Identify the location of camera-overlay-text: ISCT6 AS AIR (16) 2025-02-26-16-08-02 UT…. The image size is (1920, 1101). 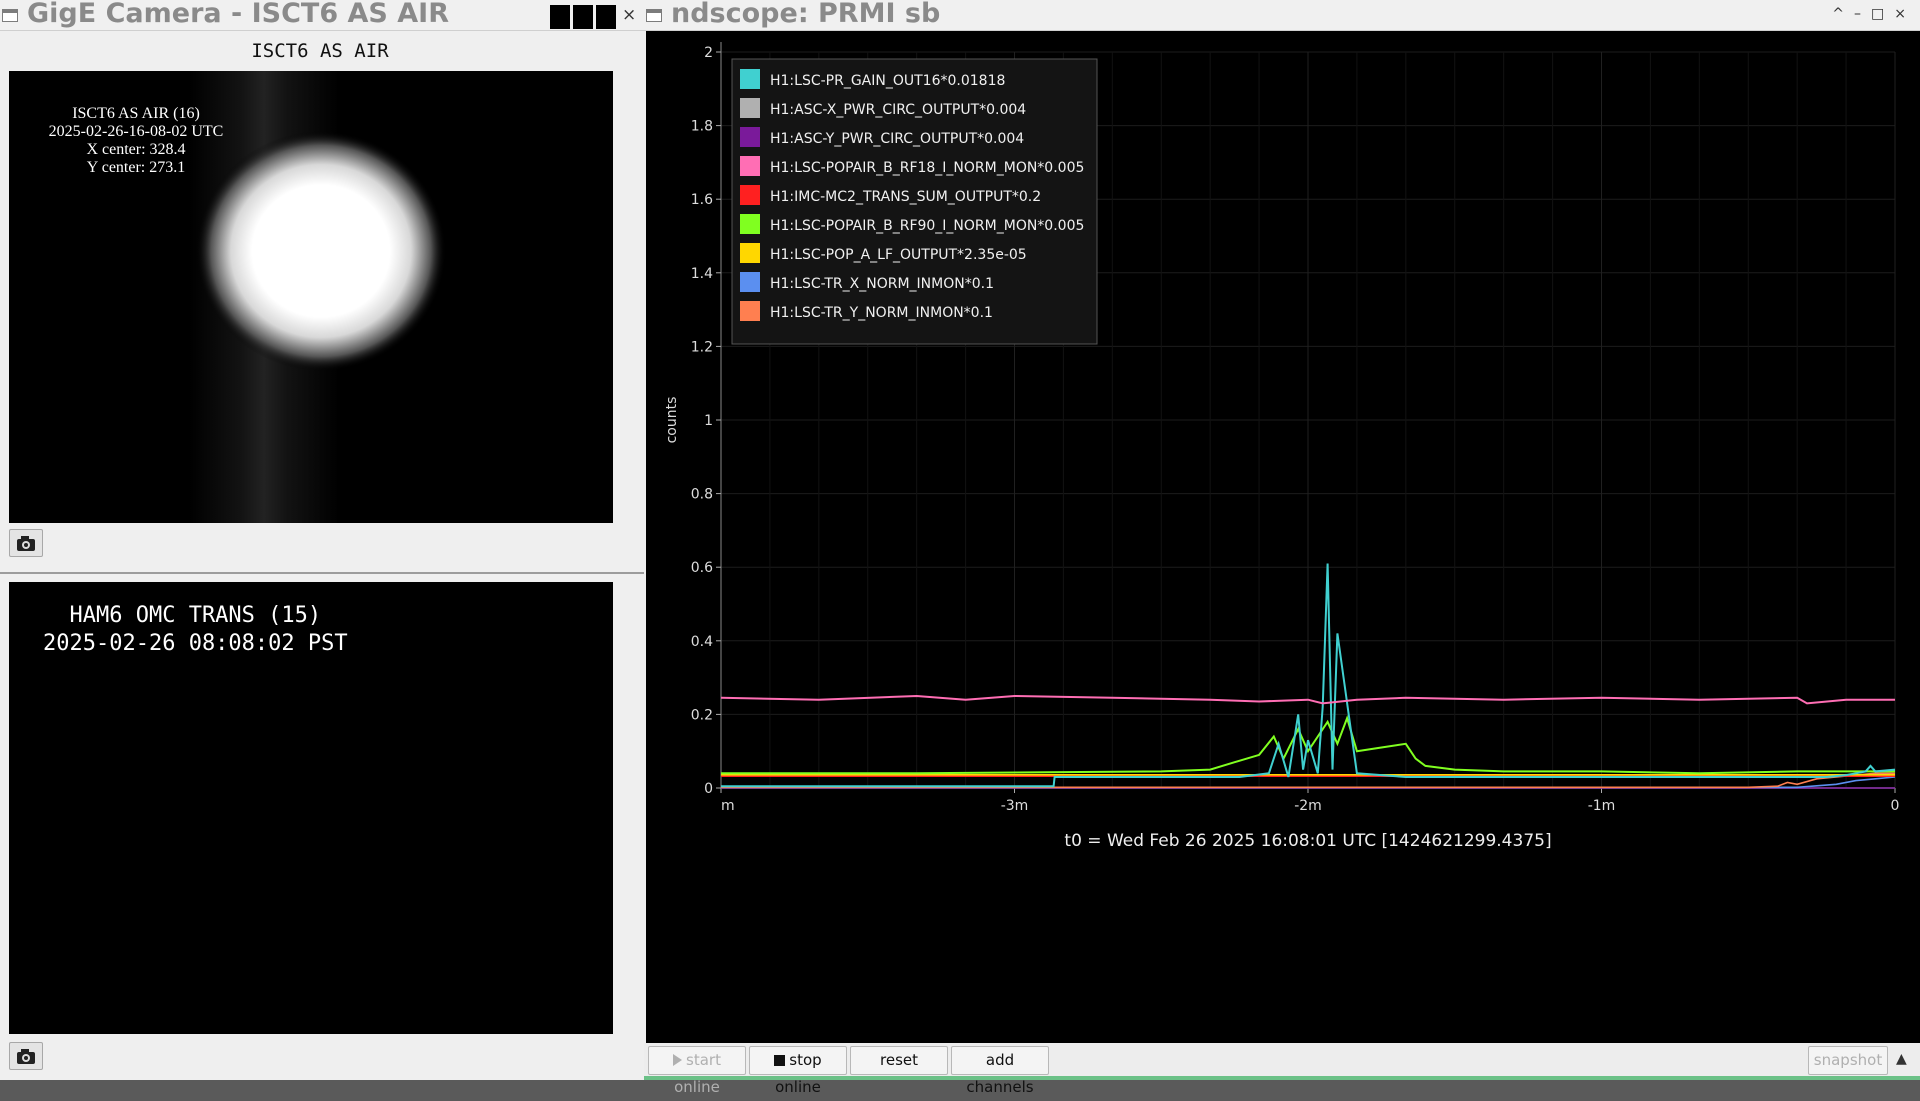
(136, 141).